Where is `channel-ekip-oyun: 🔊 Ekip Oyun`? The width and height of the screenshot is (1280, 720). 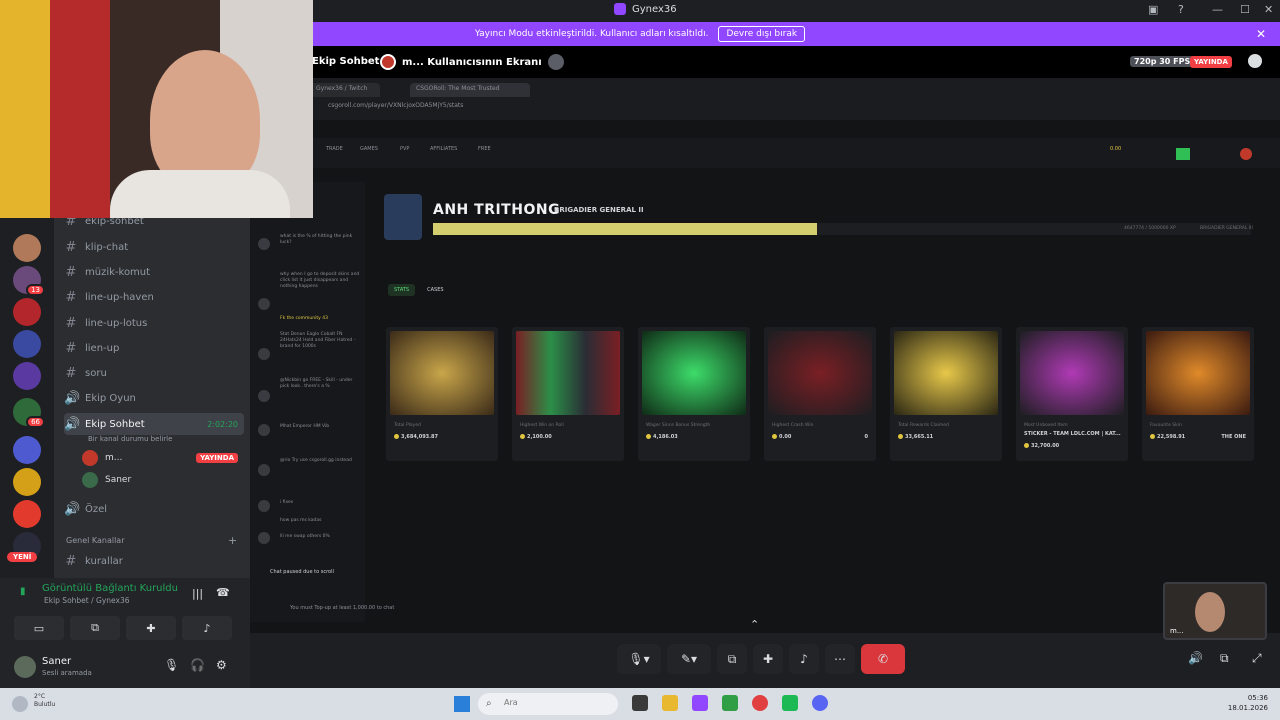 channel-ekip-oyun: 🔊 Ekip Oyun is located at coordinates (154, 398).